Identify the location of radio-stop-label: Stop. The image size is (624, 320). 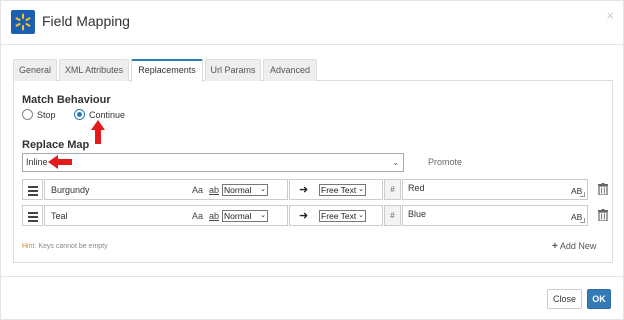
(46, 115).